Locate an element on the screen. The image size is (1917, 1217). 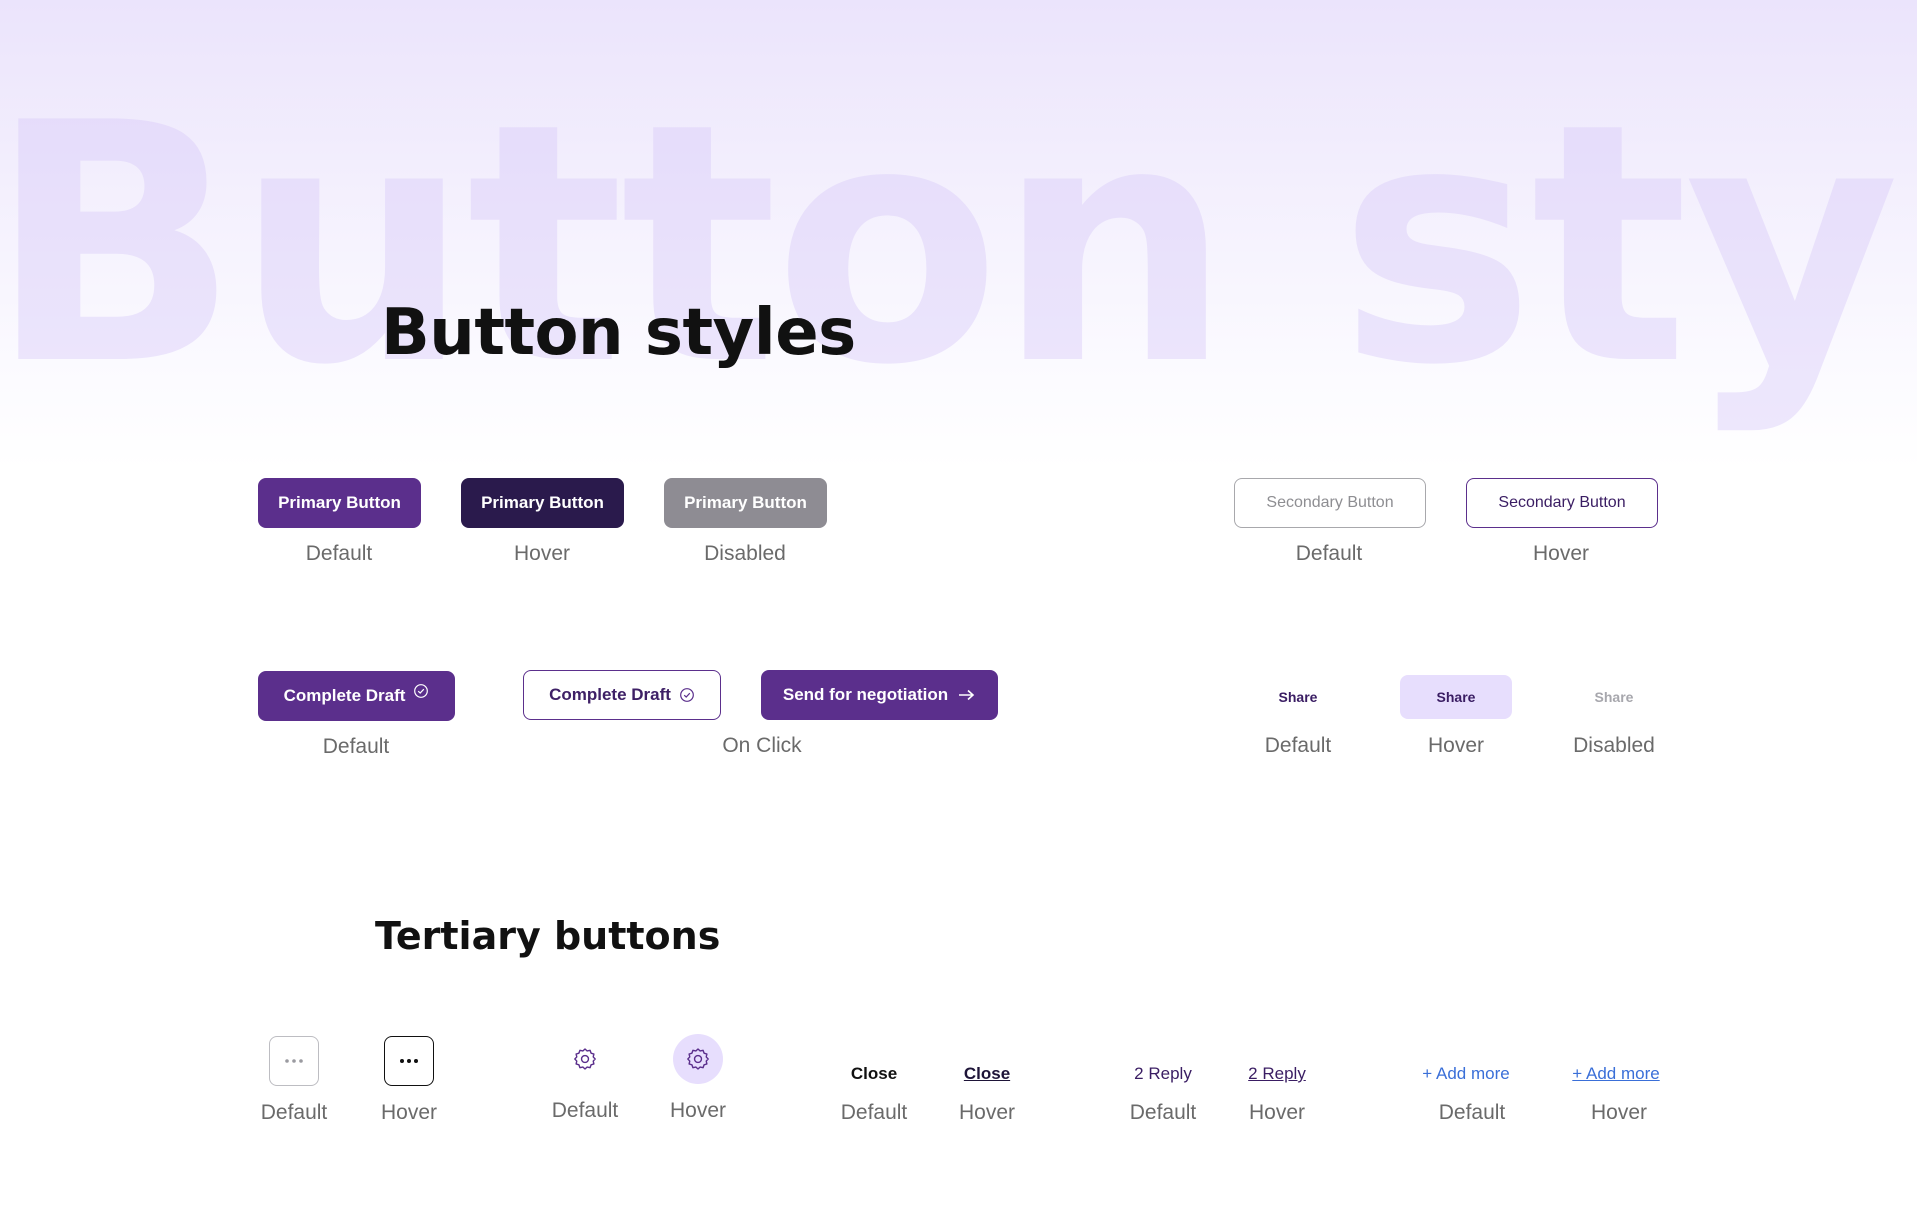
close-button-hover: Close is located at coordinates (987, 1074).